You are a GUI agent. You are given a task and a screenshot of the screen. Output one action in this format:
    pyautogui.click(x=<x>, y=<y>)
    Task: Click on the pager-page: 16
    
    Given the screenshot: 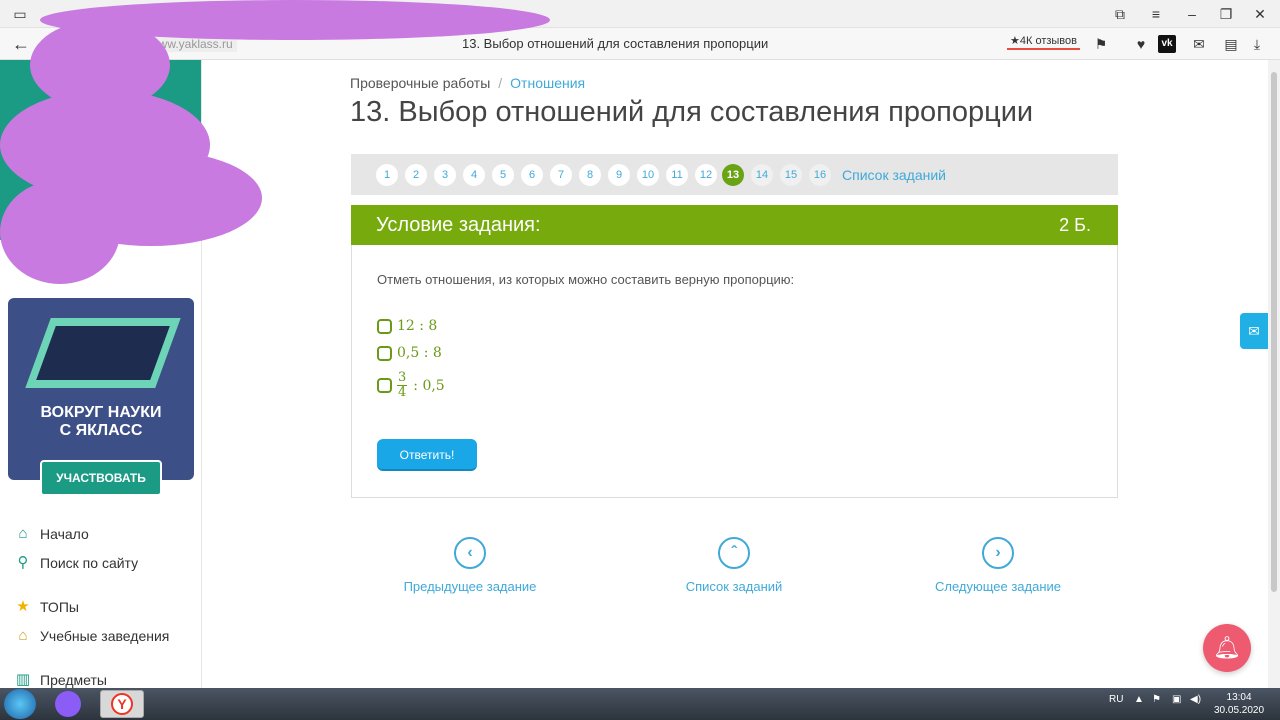 What is the action you would take?
    pyautogui.click(x=820, y=175)
    